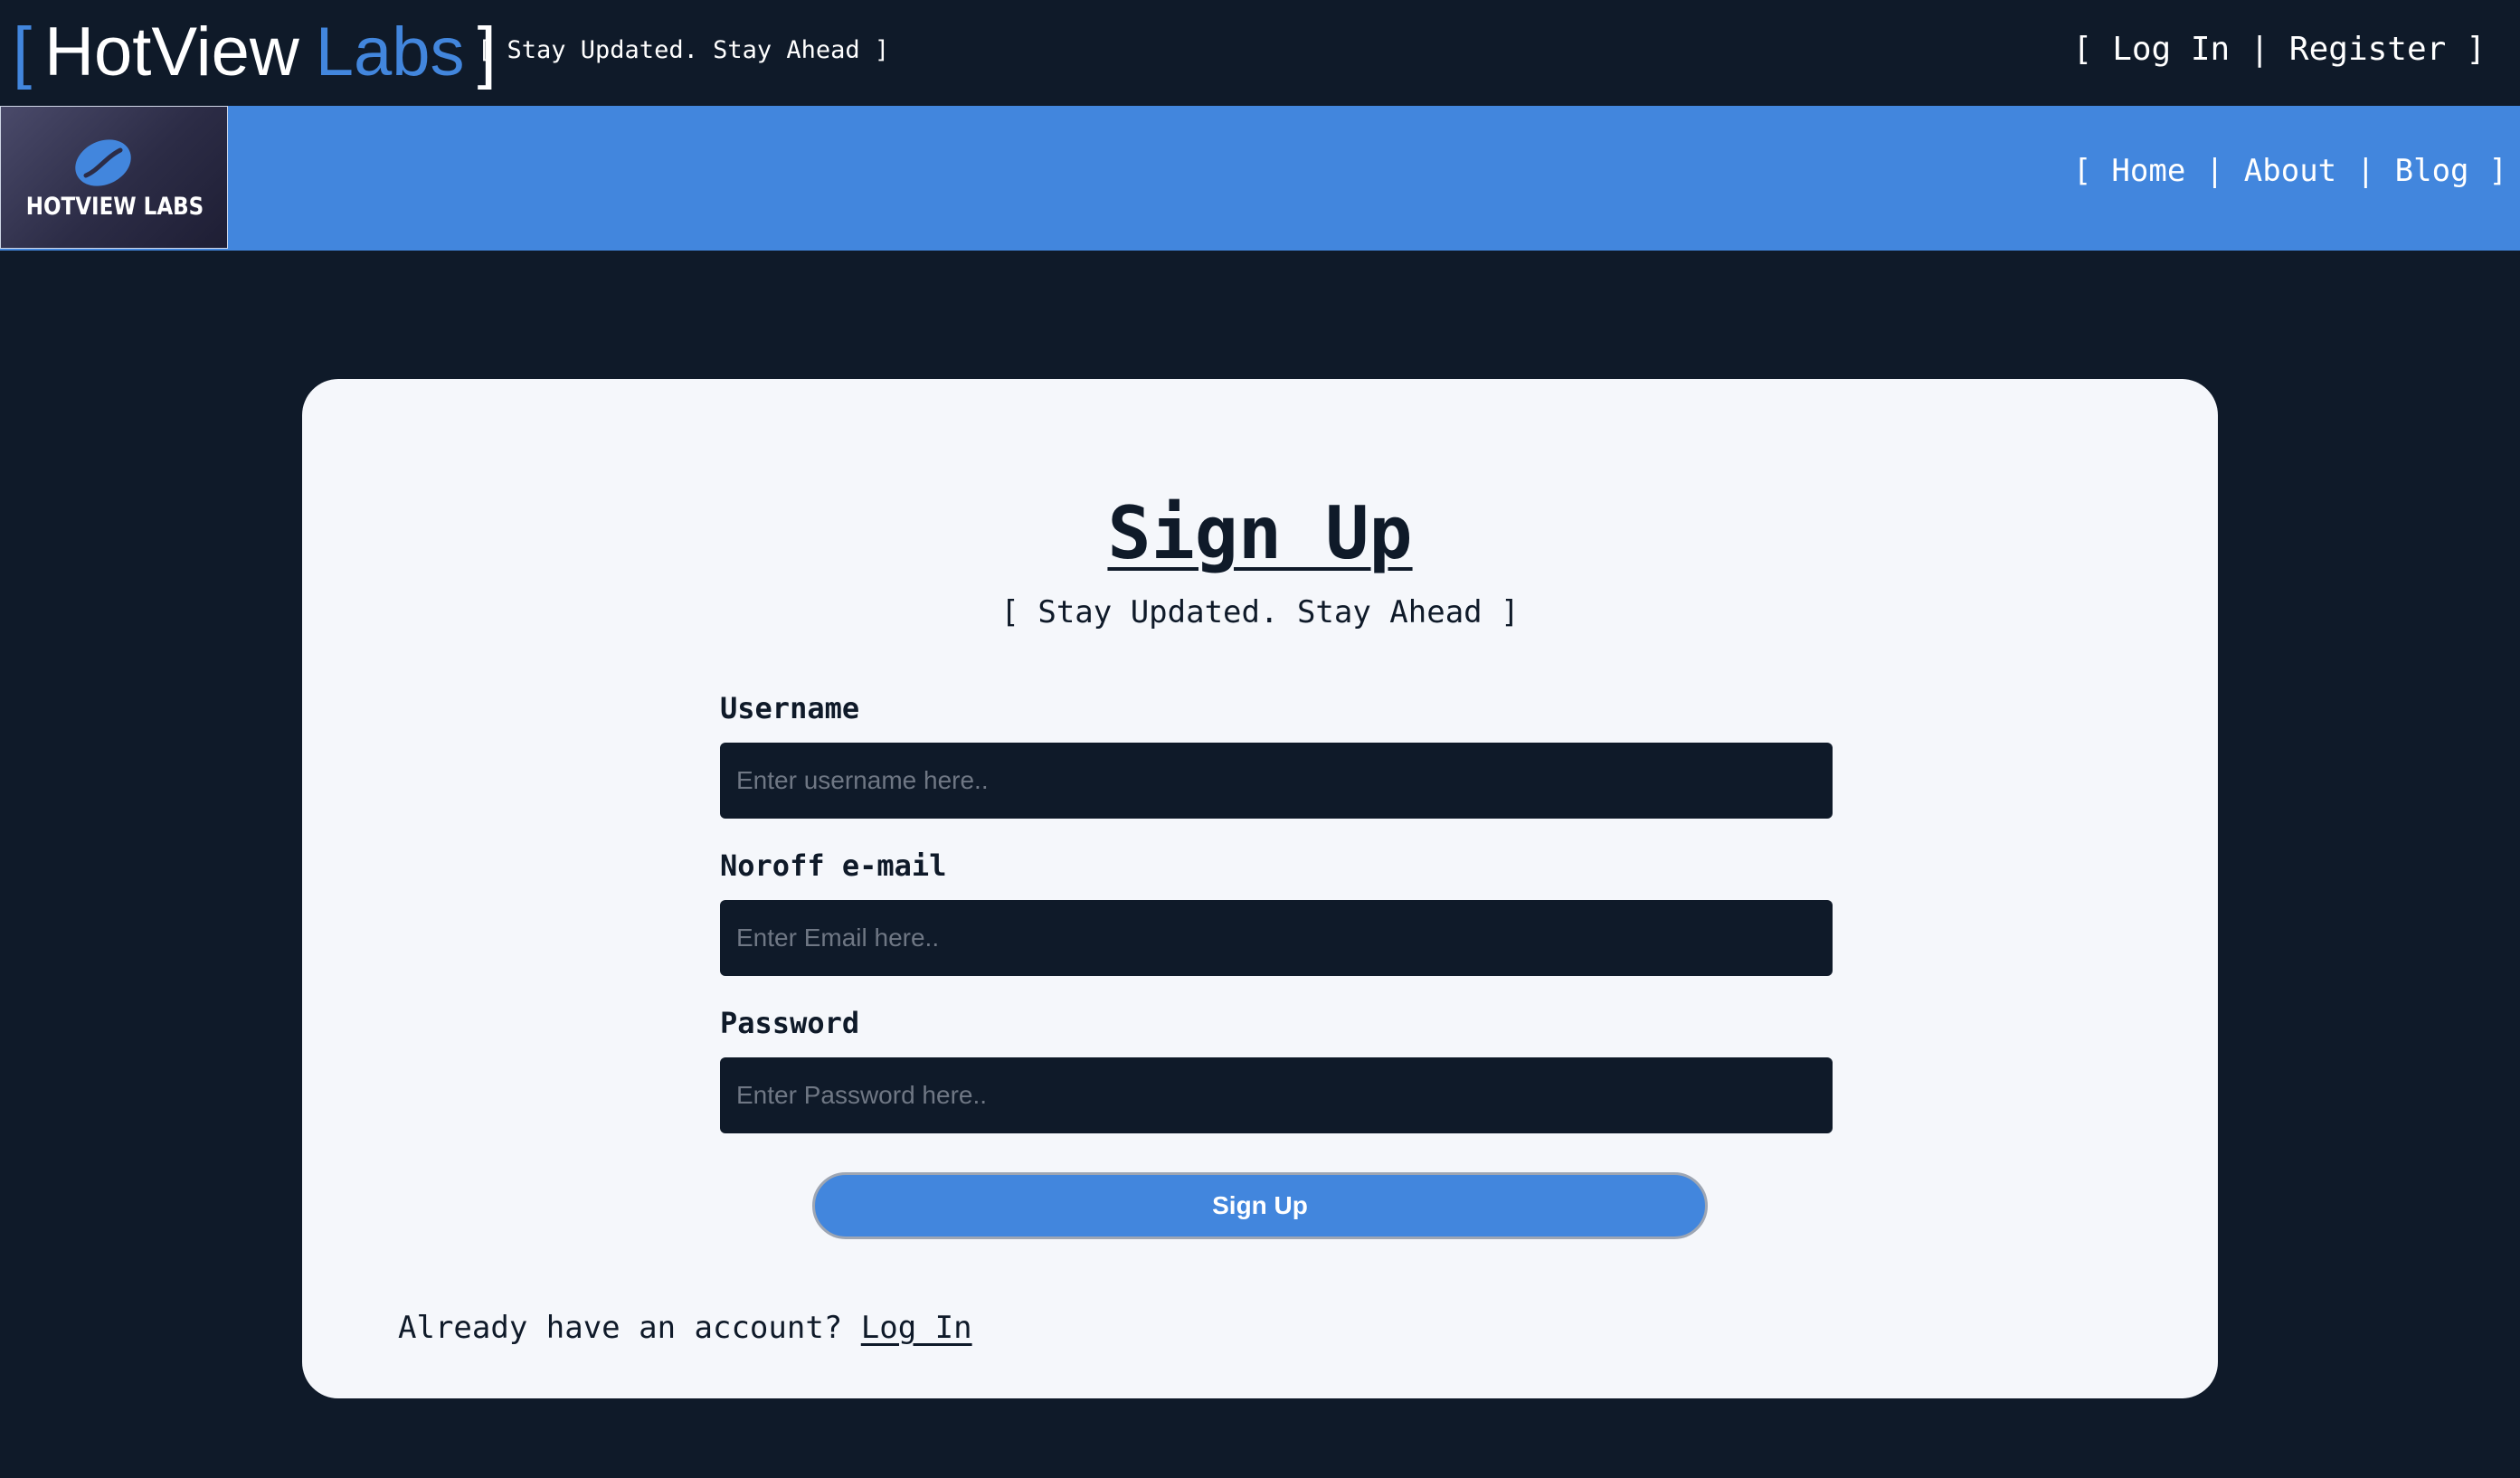 Image resolution: width=2520 pixels, height=1478 pixels. Describe the element at coordinates (1260, 612) in the screenshot. I see `card-tagline: [ Stay Updated. Stay Ahead ]` at that location.